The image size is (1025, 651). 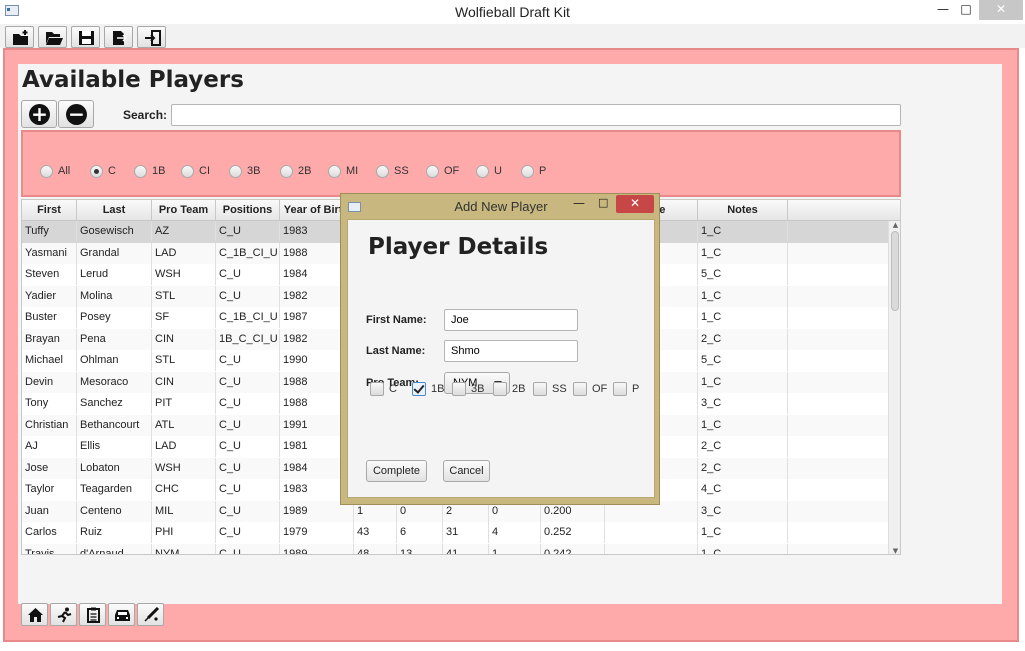 I want to click on scroll-up-icon: ▲, so click(x=895, y=225).